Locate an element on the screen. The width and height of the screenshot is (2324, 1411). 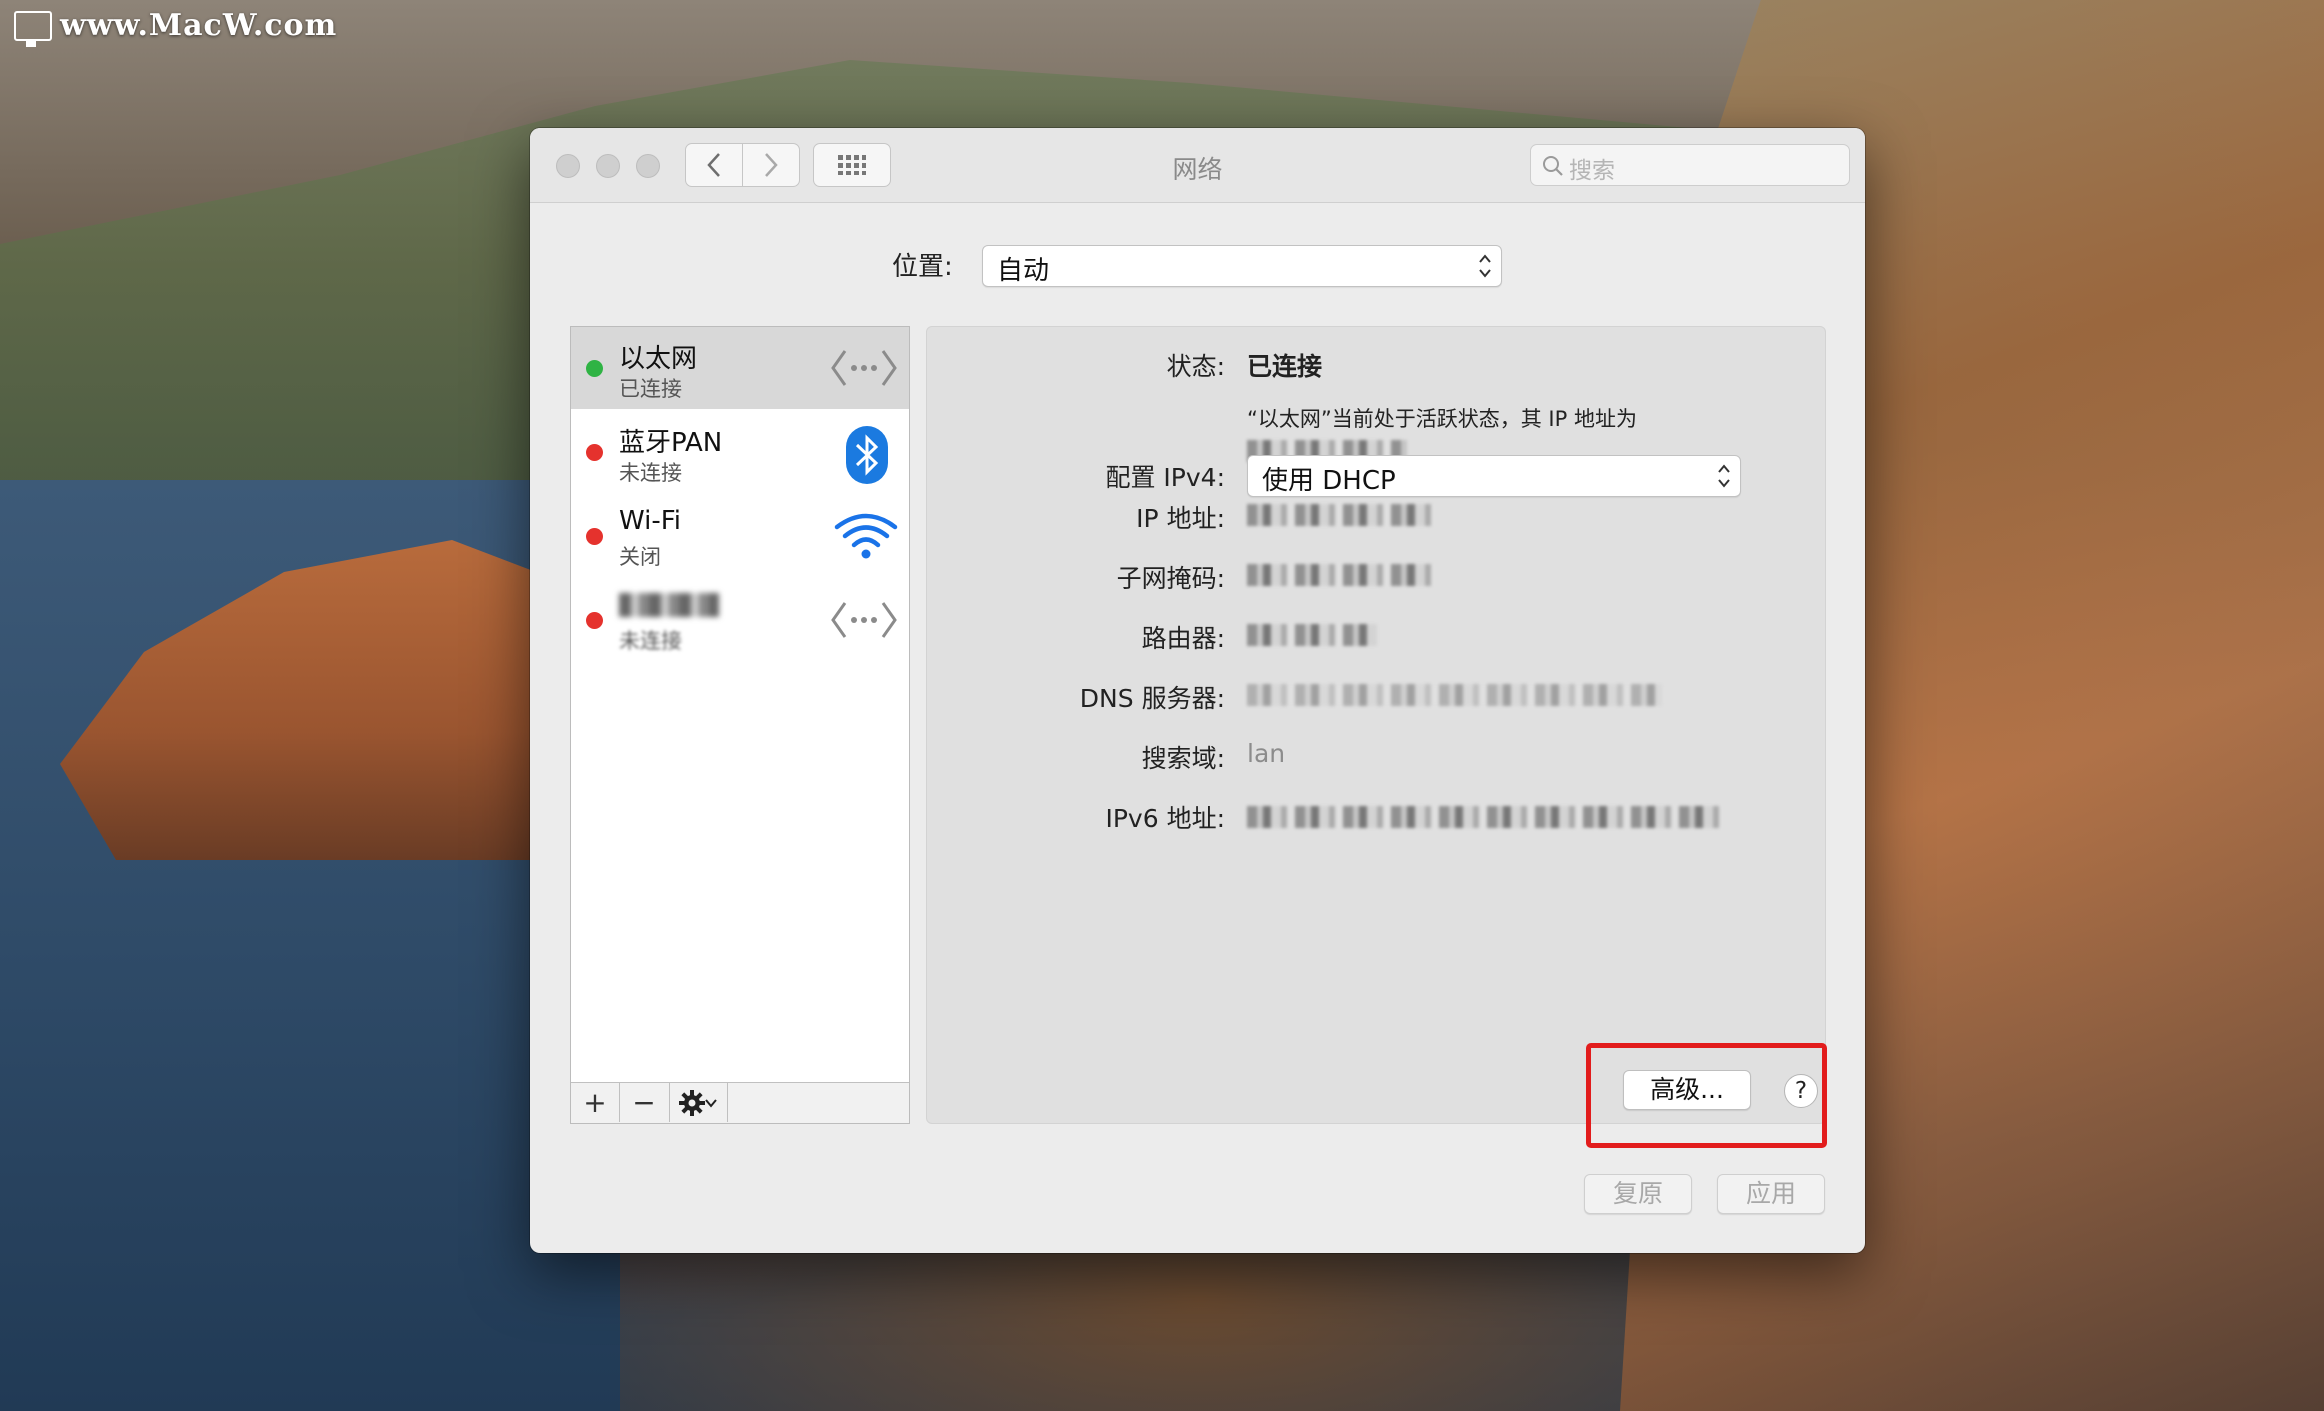
location-value: 自动 is located at coordinates (1023, 271).